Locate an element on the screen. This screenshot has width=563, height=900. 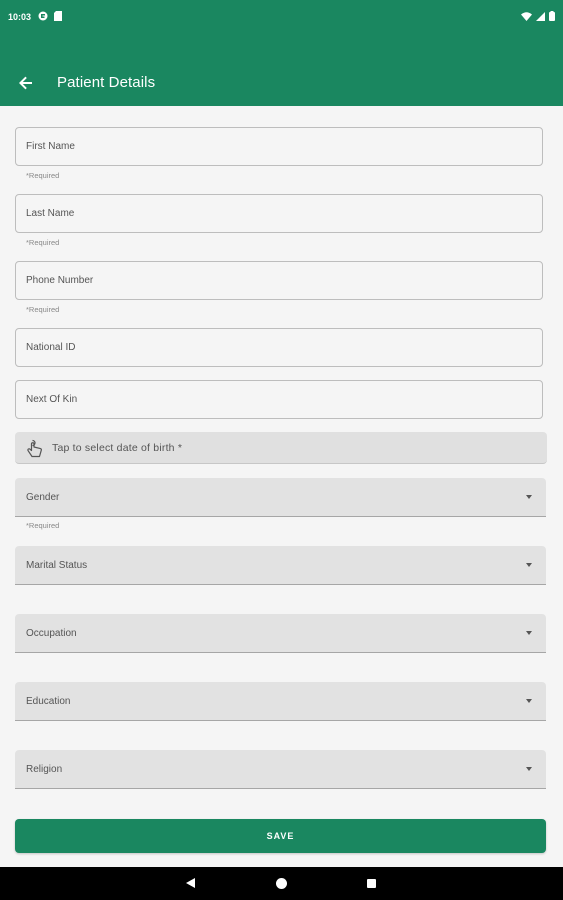
gender-select: Gender is located at coordinates (280, 497).